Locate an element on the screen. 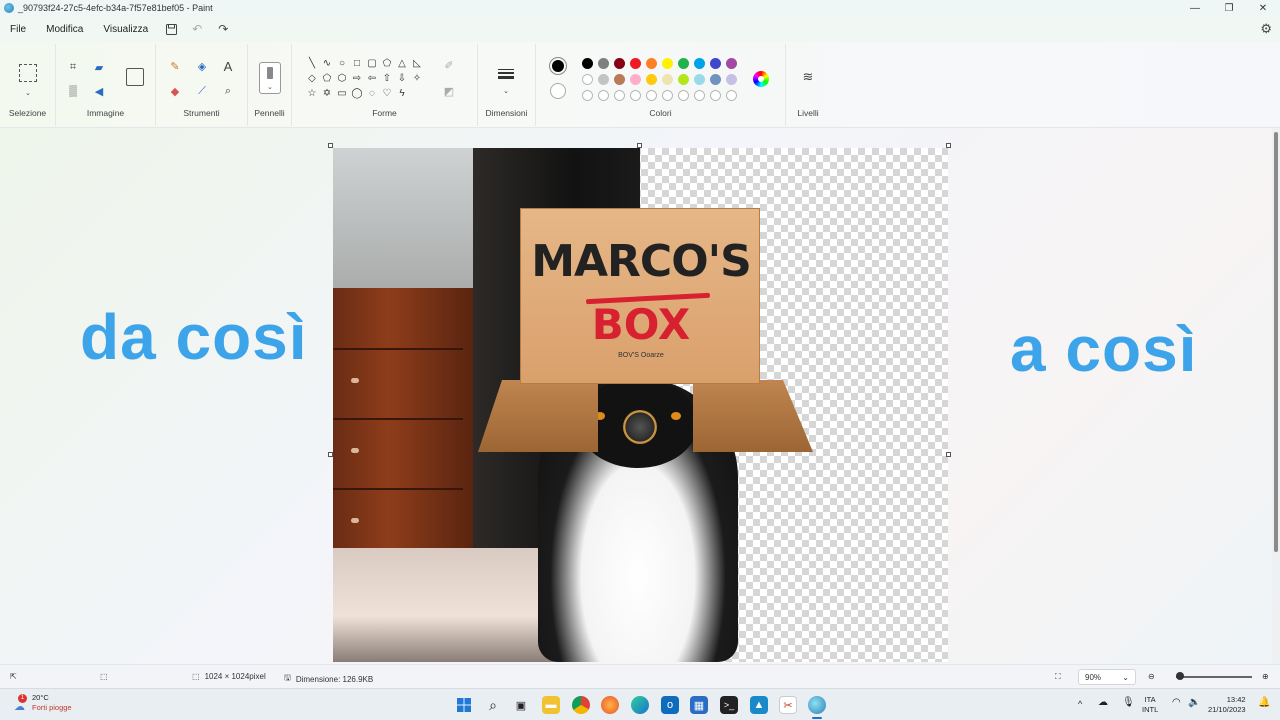  zoom-in-icon: ⊕ is located at coordinates (1265, 676).